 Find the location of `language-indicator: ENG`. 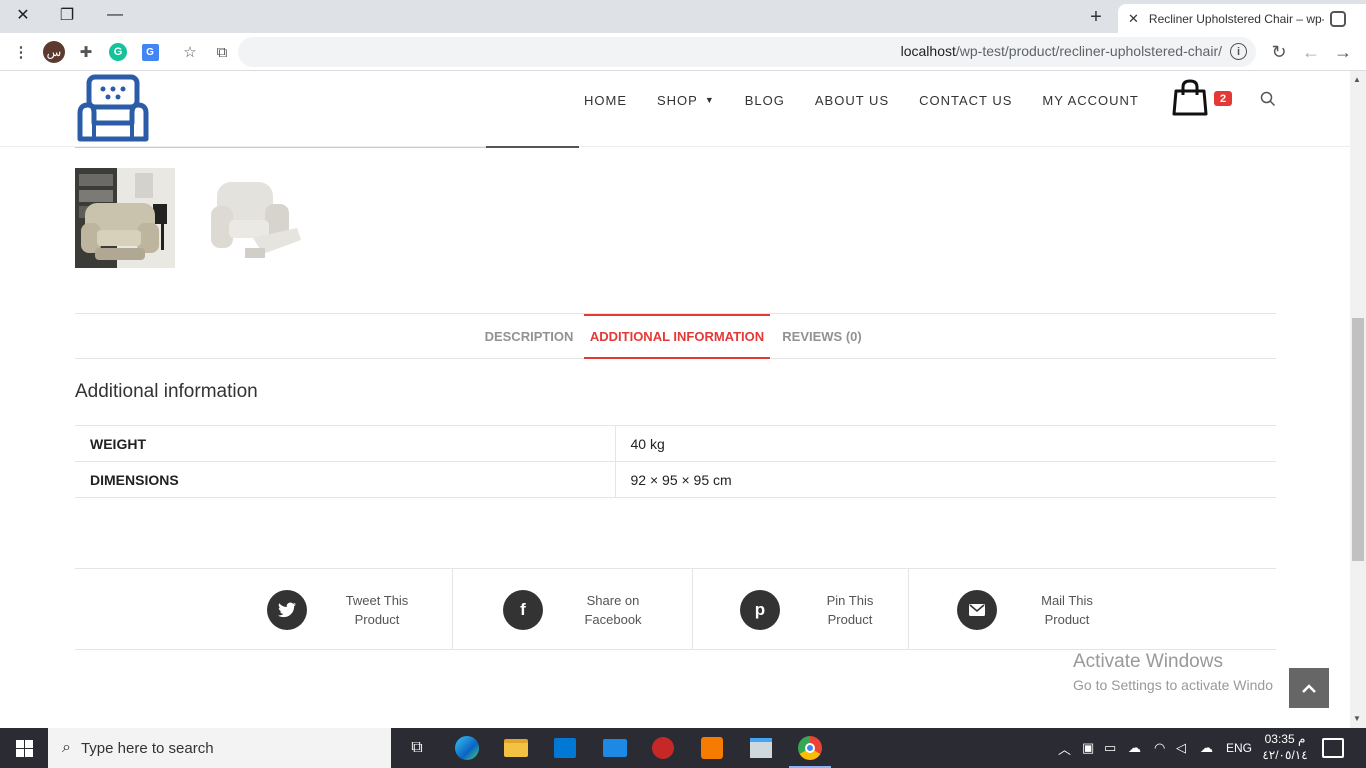

language-indicator: ENG is located at coordinates (1239, 748).